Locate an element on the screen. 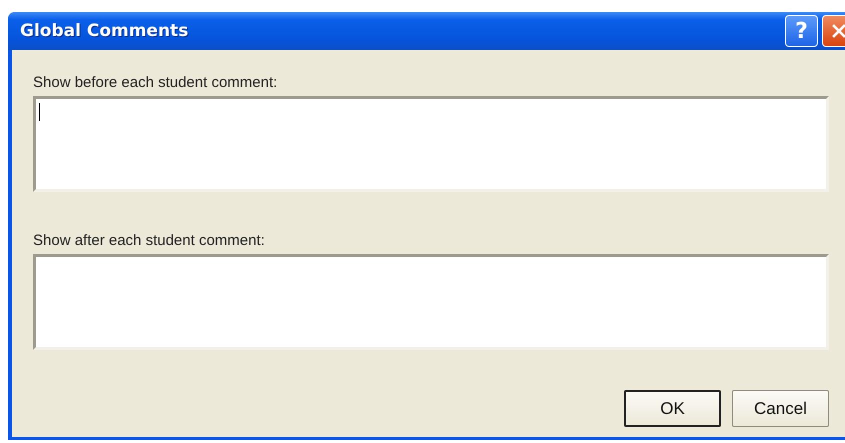 The image size is (845, 443). field-label: Show before each student comment: is located at coordinates (155, 83).